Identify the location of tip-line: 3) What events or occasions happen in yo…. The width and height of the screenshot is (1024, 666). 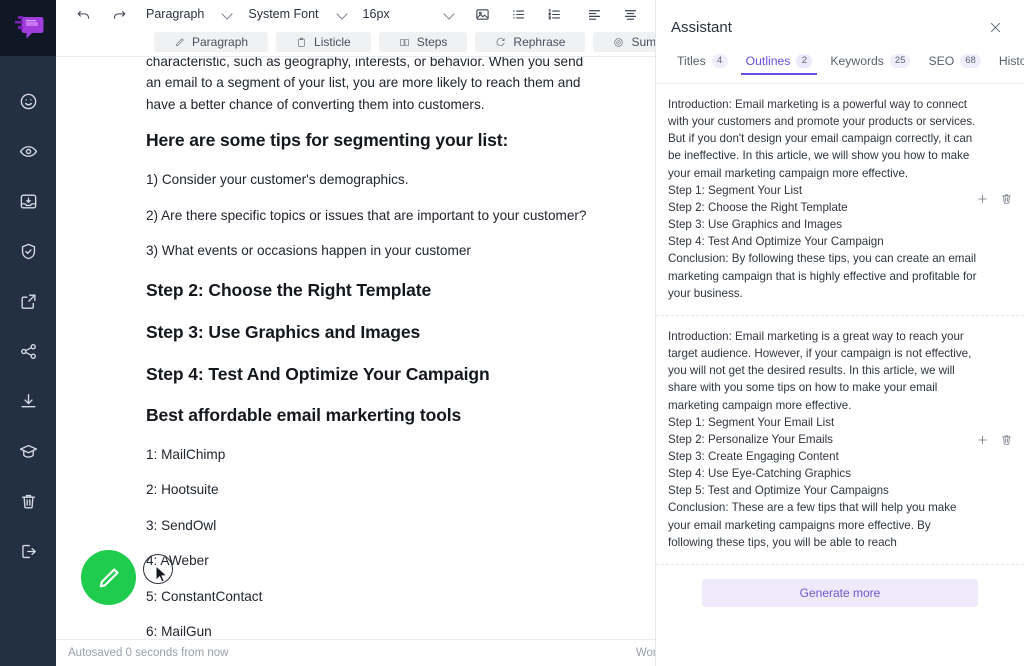
(308, 250).